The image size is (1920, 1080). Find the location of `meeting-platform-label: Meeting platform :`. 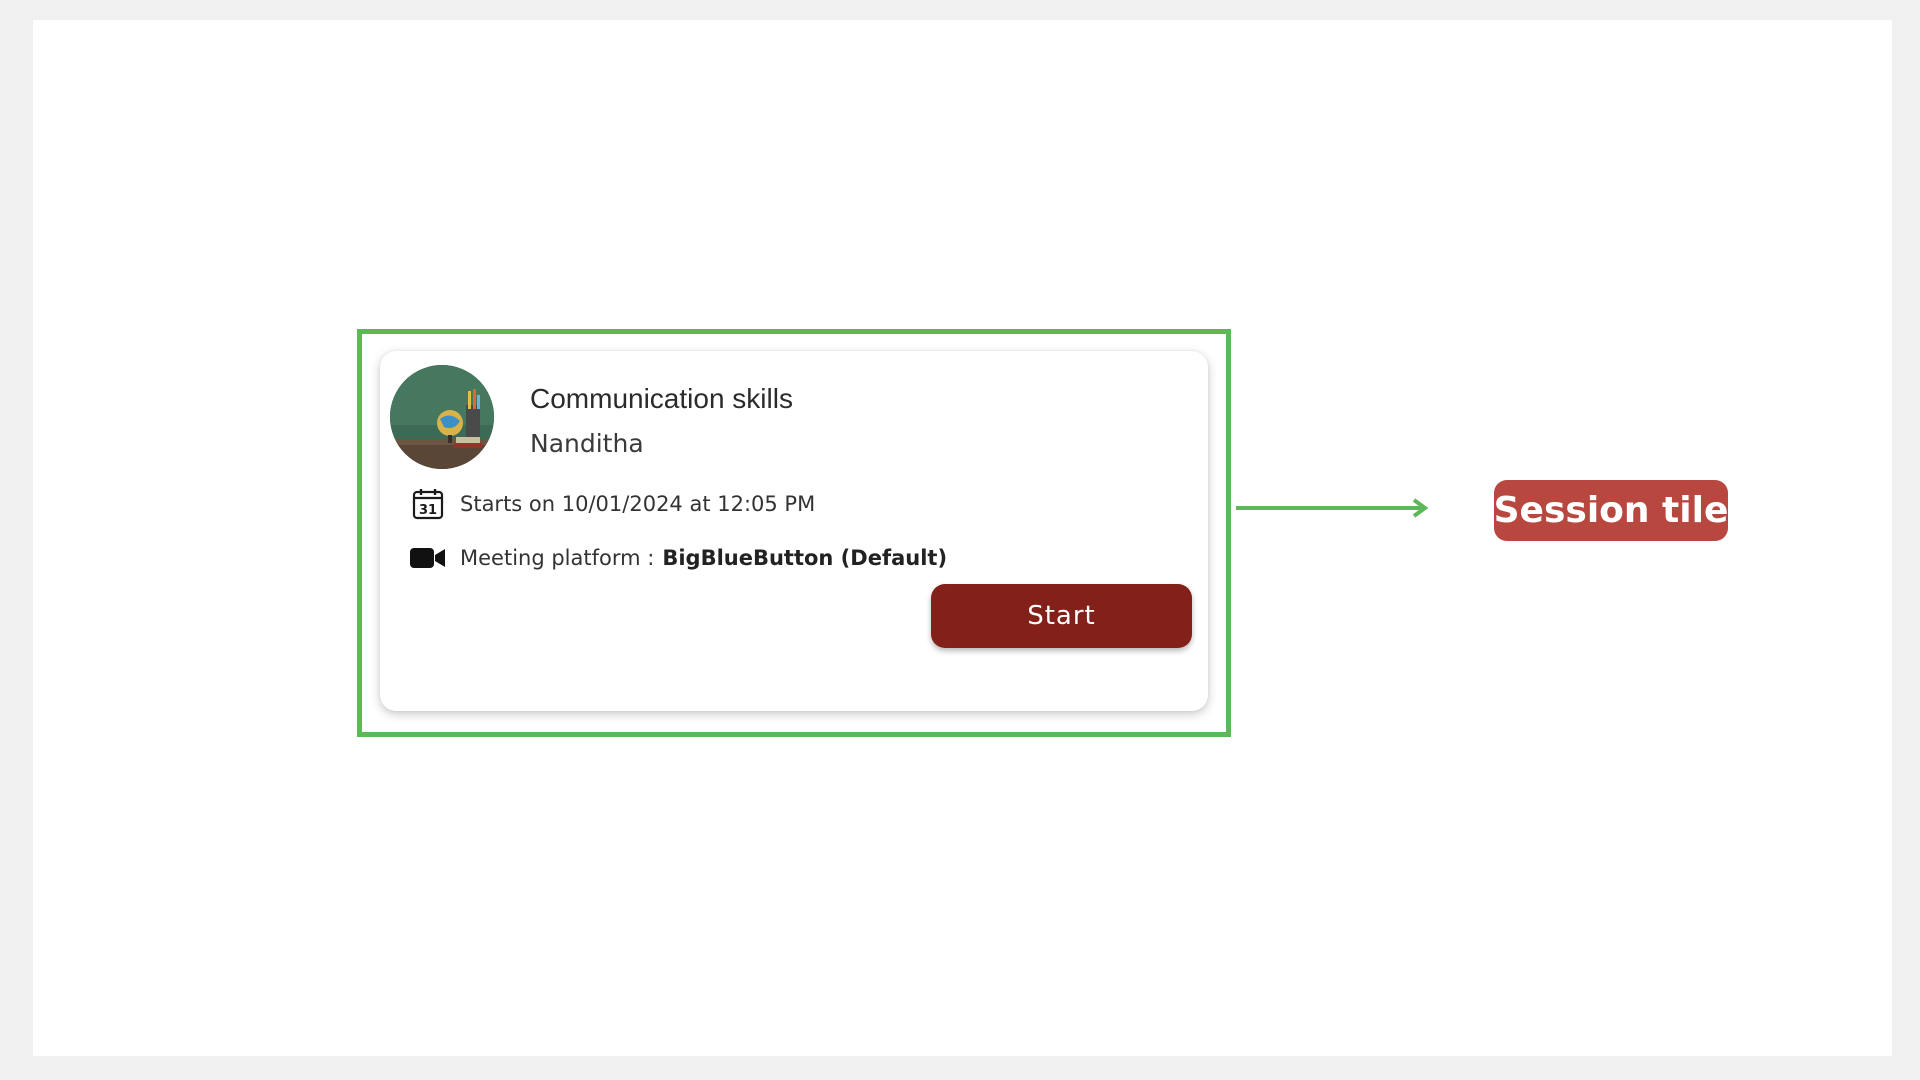

meeting-platform-label: Meeting platform : is located at coordinates (557, 558).